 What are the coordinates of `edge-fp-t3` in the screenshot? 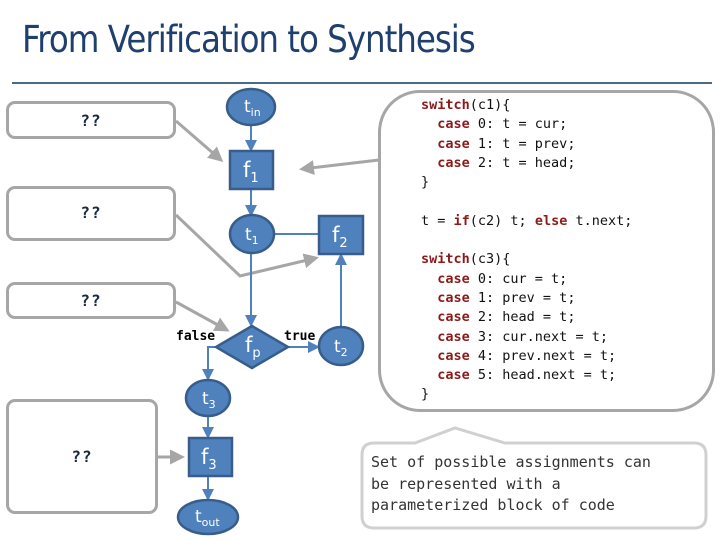 It's located at (209, 363).